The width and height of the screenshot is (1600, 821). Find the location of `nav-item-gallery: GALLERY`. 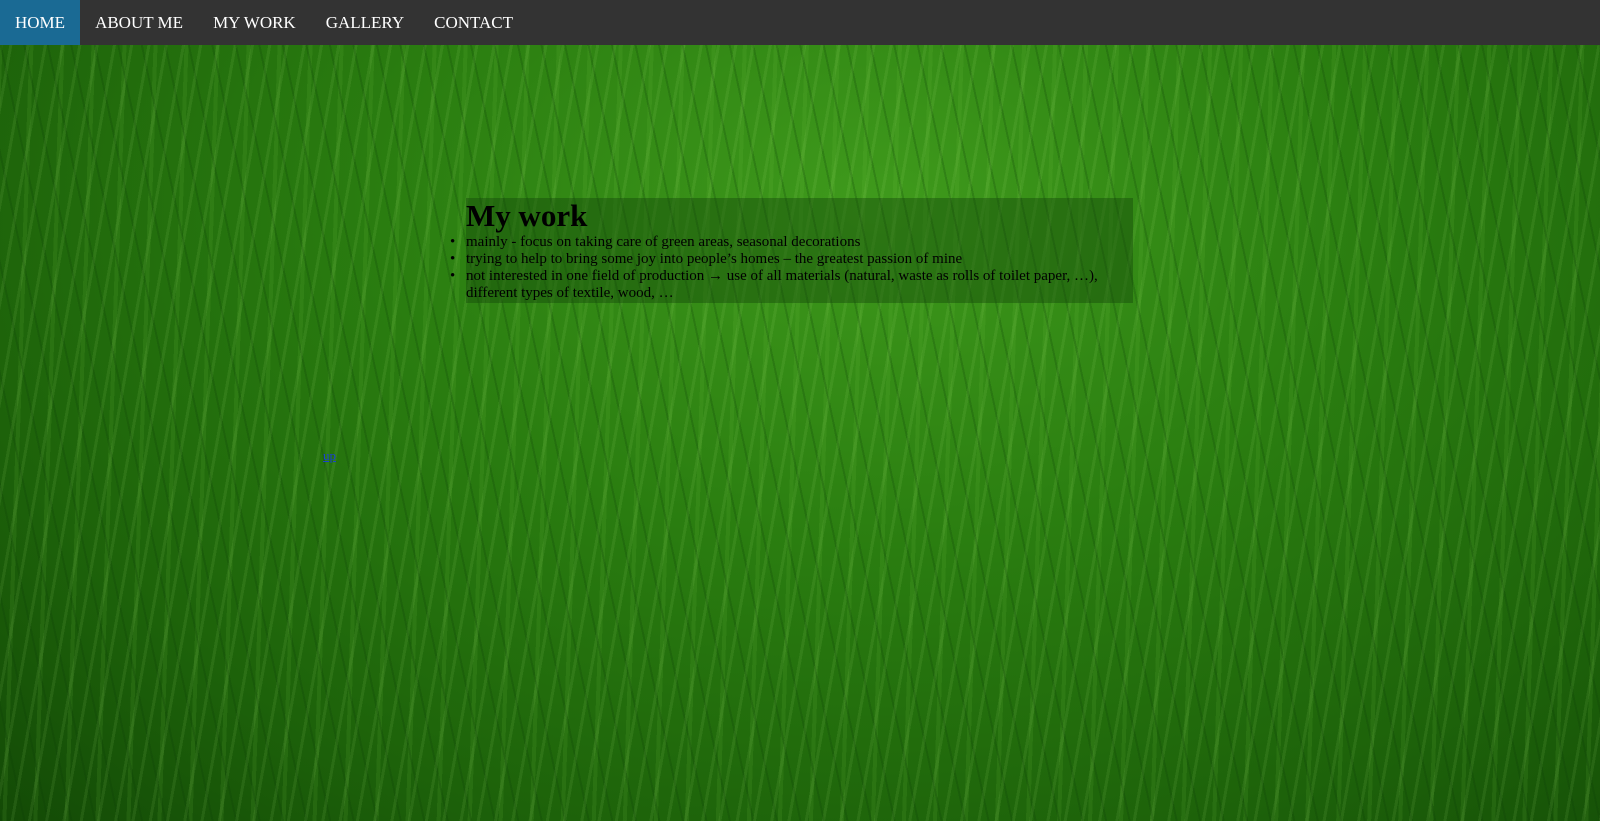

nav-item-gallery: GALLERY is located at coordinates (365, 22).